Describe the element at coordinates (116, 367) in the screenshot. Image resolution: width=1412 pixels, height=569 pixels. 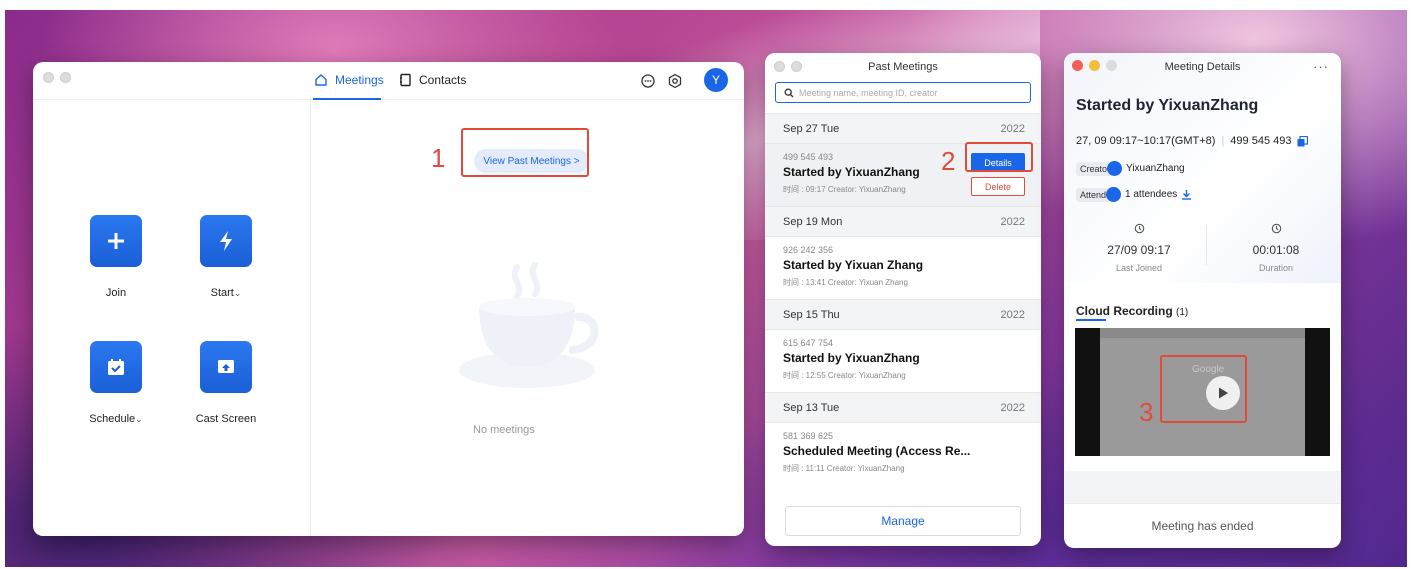
I see `schedule-button` at that location.